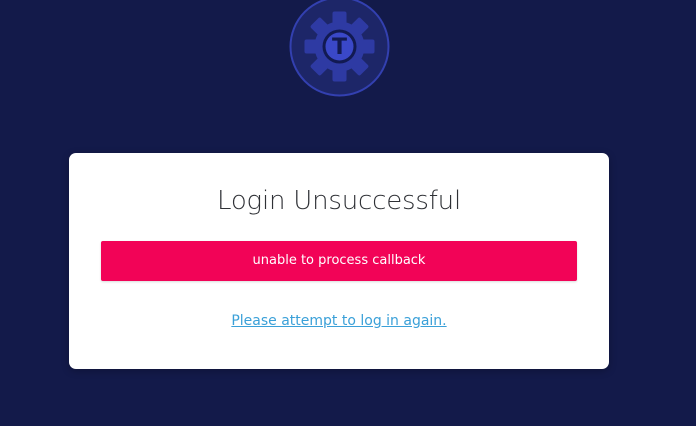 Image resolution: width=696 pixels, height=426 pixels. What do you see at coordinates (339, 201) in the screenshot?
I see `page-title: Login Unsuccessful` at bounding box center [339, 201].